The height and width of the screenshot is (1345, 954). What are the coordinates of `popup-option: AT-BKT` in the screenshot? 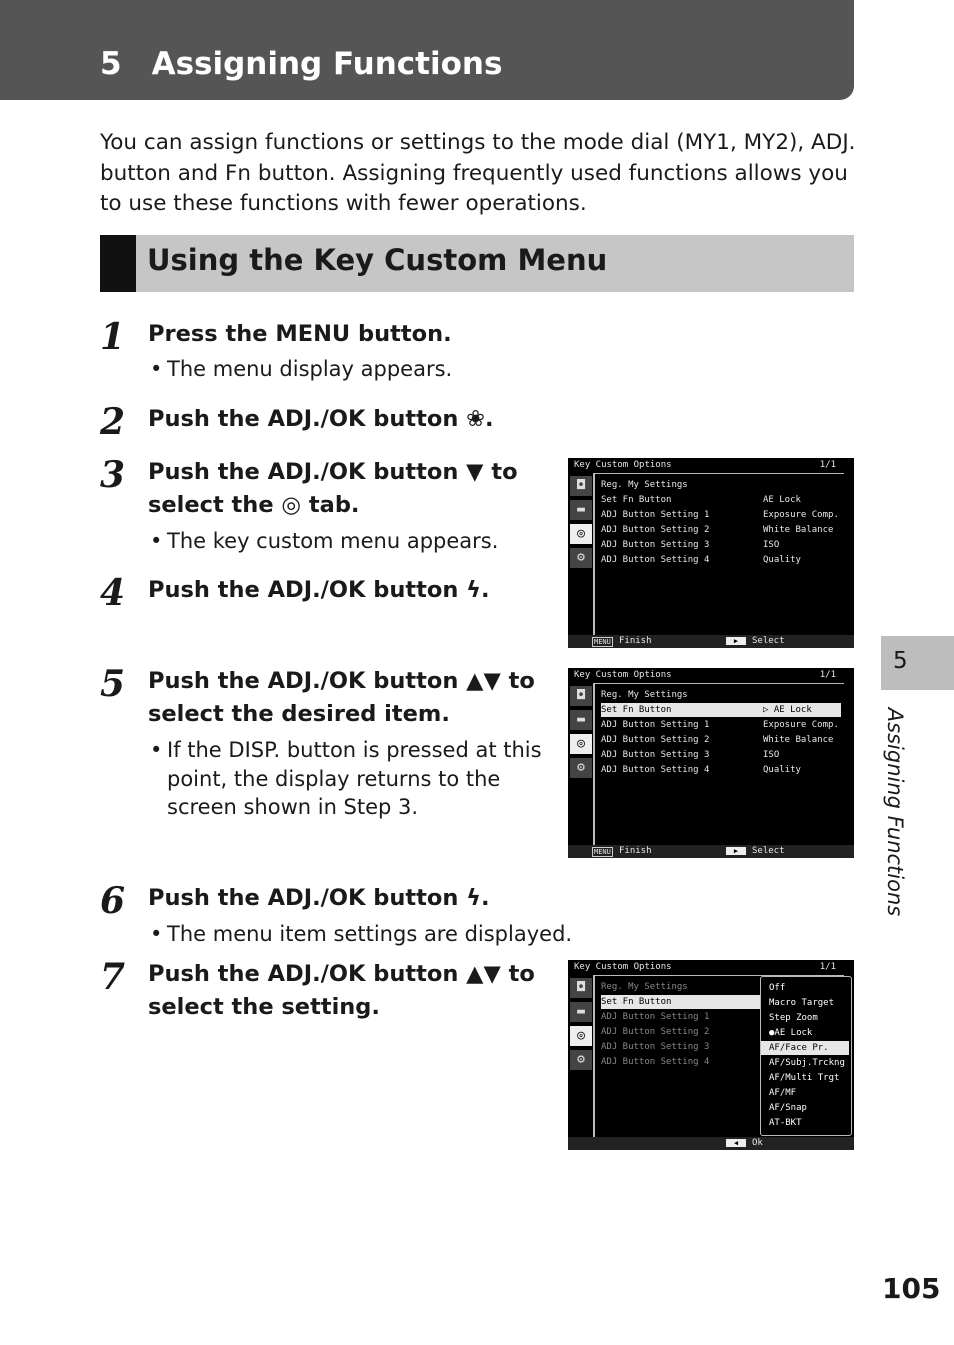 It's located at (805, 1123).